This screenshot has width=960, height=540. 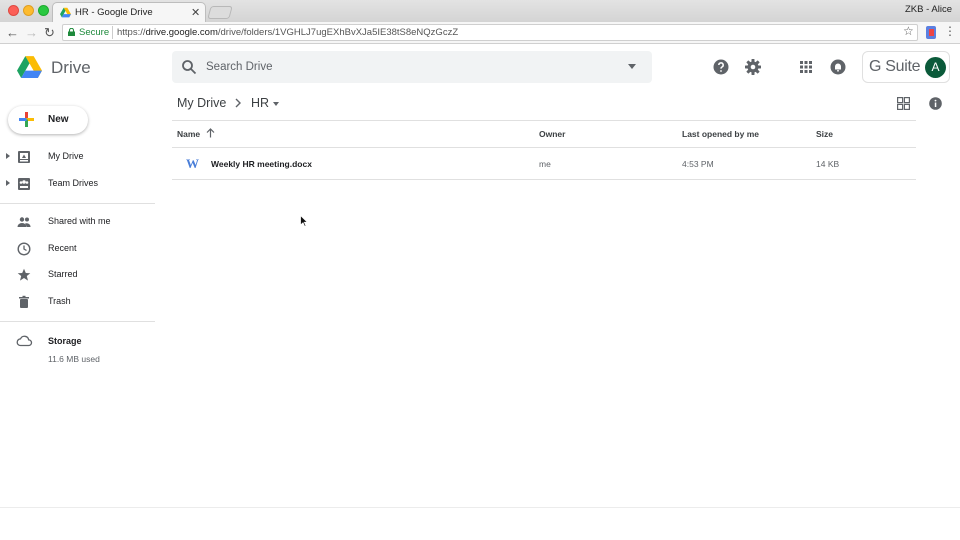 What do you see at coordinates (181, 32) in the screenshot?
I see `url-host: drive.google.com` at bounding box center [181, 32].